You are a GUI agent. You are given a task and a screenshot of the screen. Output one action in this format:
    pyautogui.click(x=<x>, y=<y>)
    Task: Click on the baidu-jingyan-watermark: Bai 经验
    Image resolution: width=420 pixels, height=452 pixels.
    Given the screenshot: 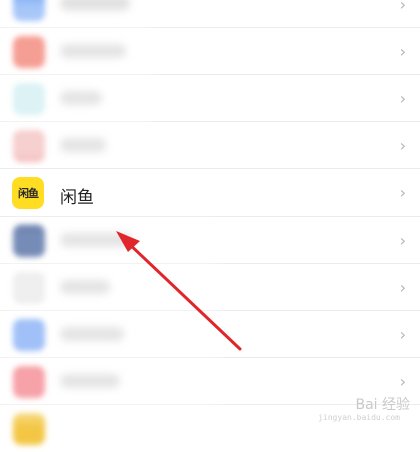 What is the action you would take?
    pyautogui.click(x=382, y=405)
    